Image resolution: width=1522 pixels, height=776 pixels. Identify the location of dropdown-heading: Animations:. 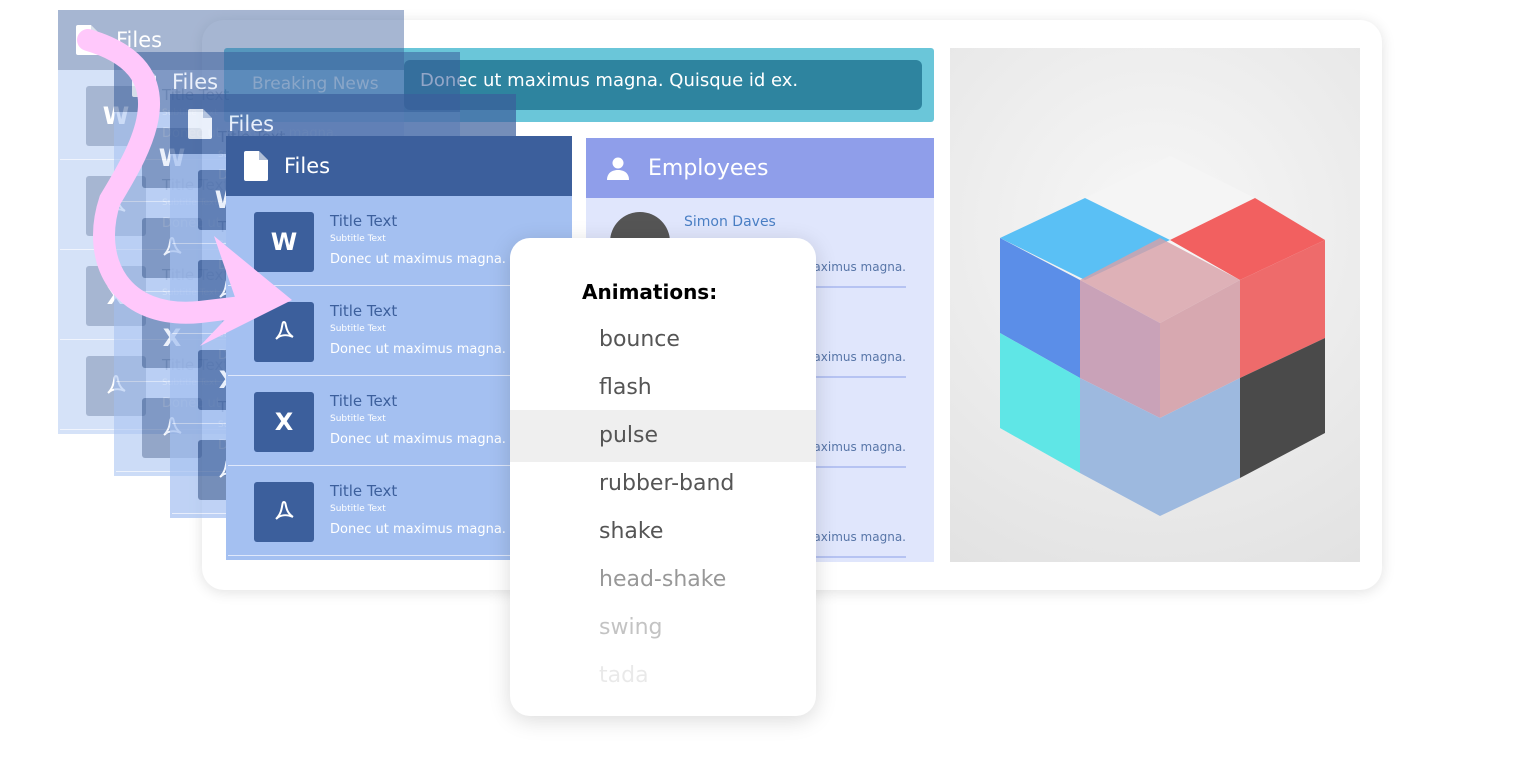
(650, 292).